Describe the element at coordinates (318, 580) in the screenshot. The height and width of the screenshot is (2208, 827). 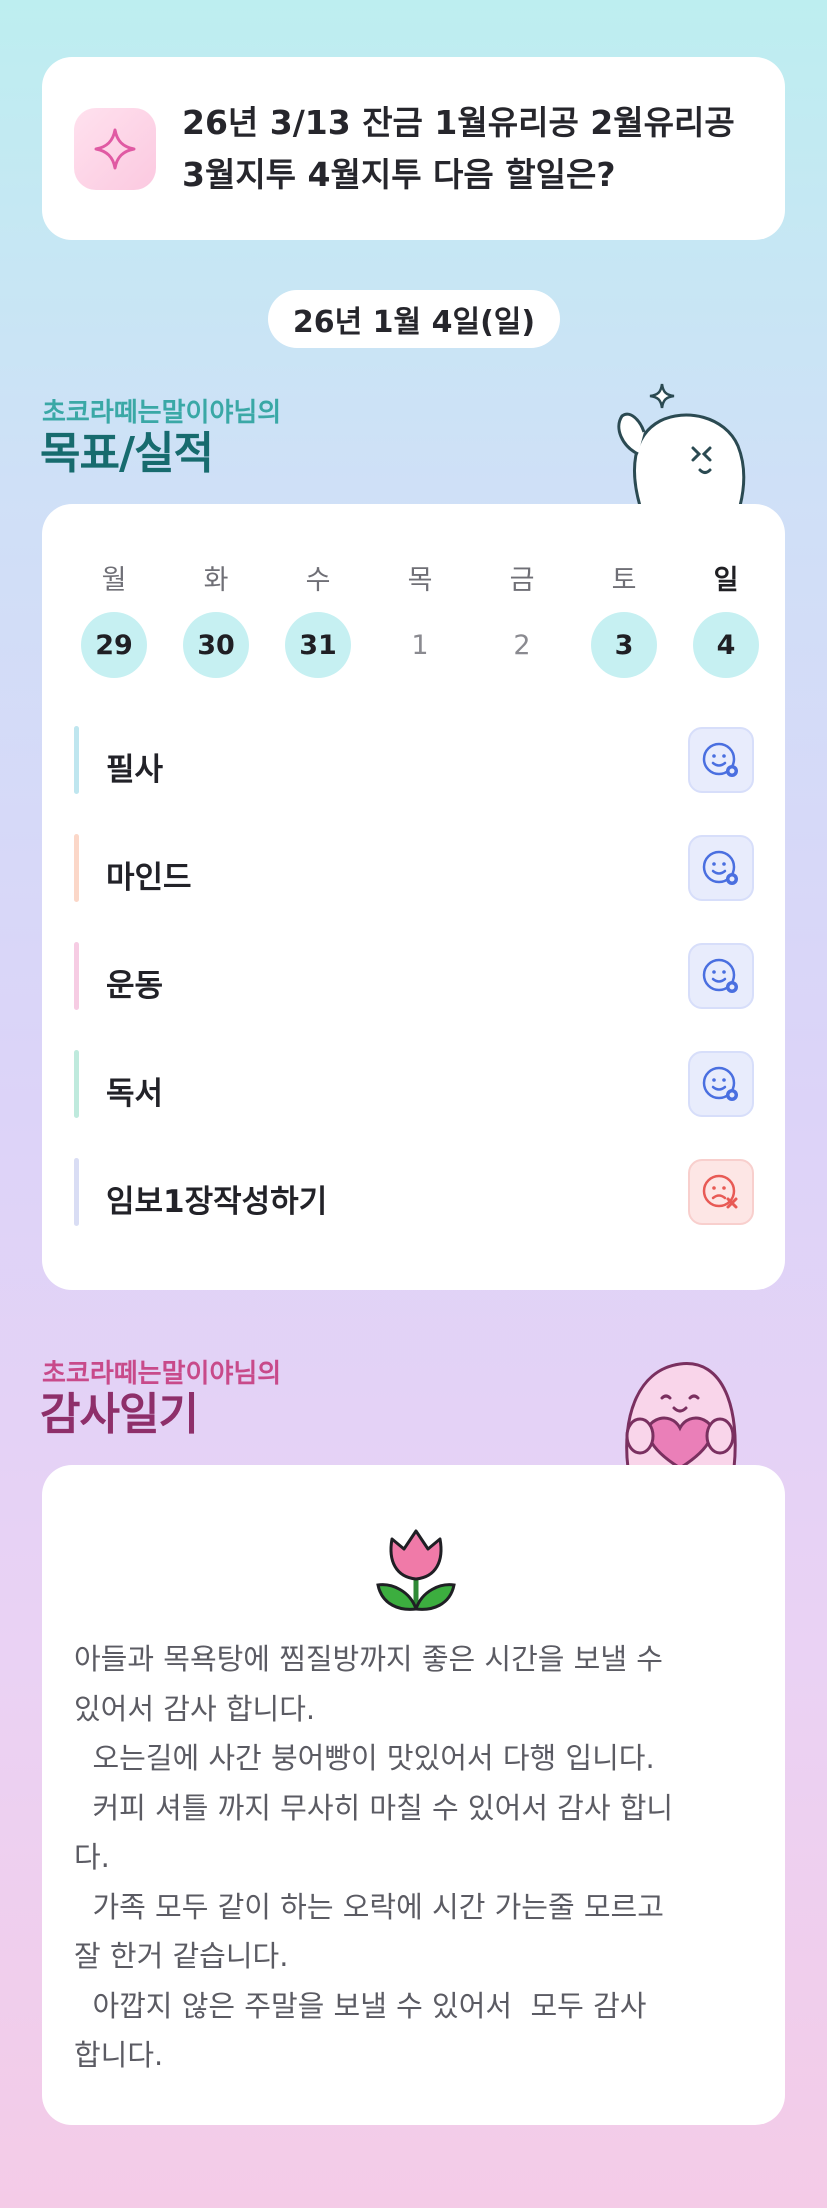
I see `day-name: 수` at that location.